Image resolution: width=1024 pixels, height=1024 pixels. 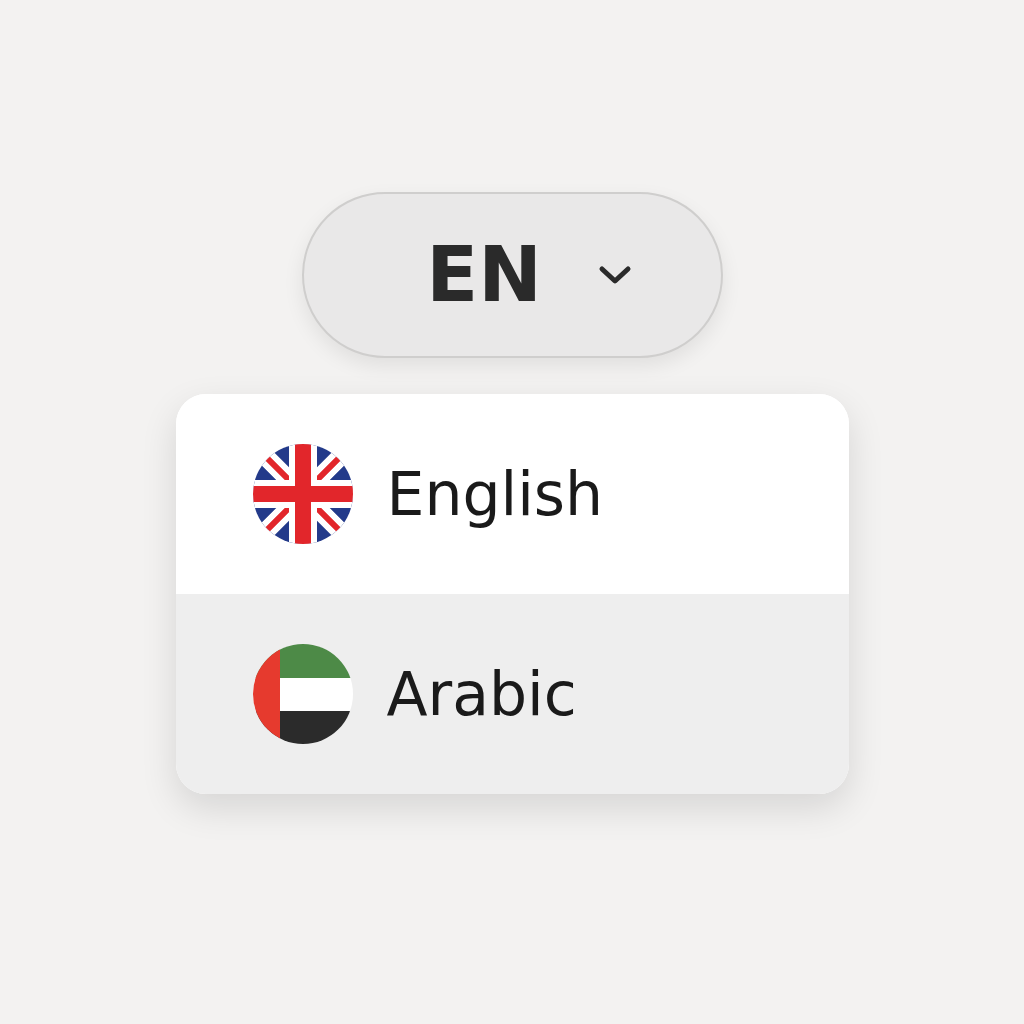 I want to click on chevron-down-icon, so click(x=614, y=275).